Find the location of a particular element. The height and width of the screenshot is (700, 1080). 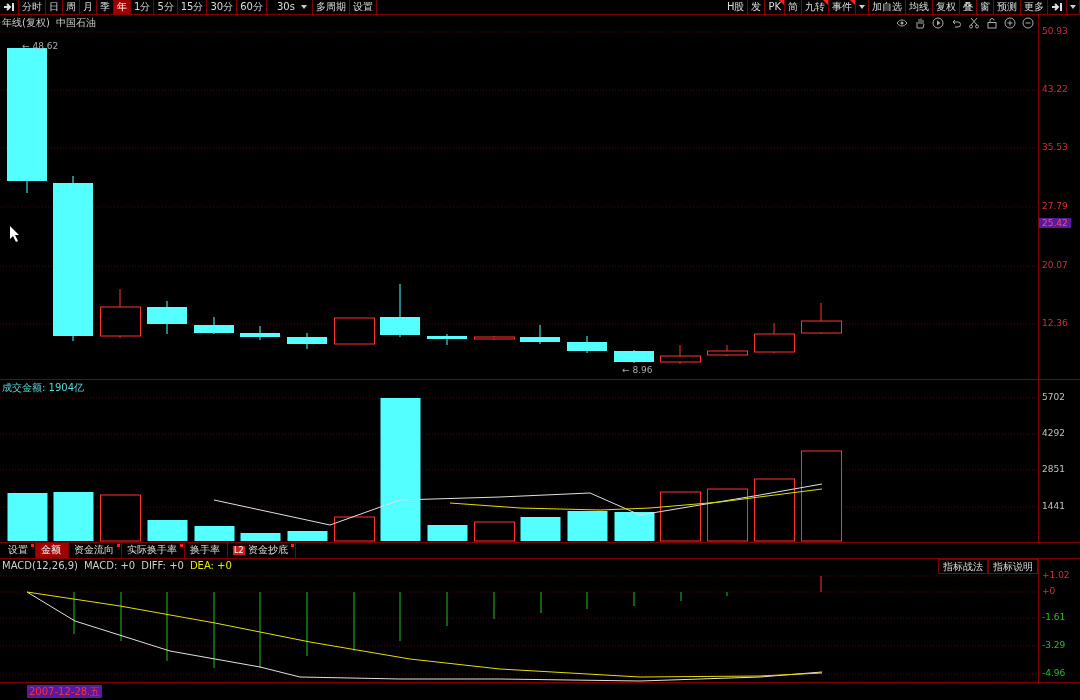

toolbar-button: 均线 is located at coordinates (919, 7).